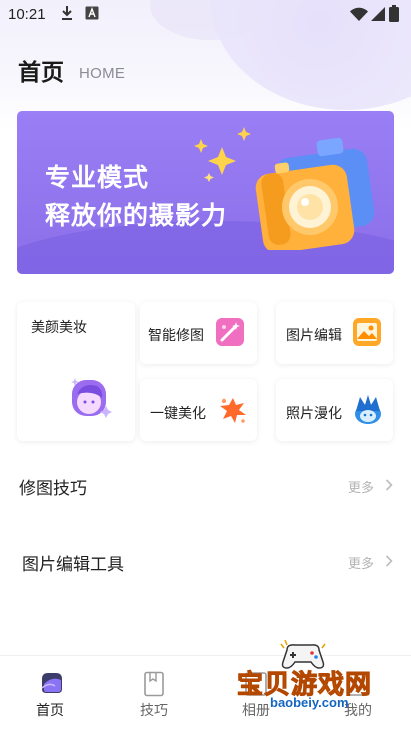 Image resolution: width=411 pixels, height=730 pixels. Describe the element at coordinates (53, 489) in the screenshot. I see `section-title-tips: 修图技巧` at that location.